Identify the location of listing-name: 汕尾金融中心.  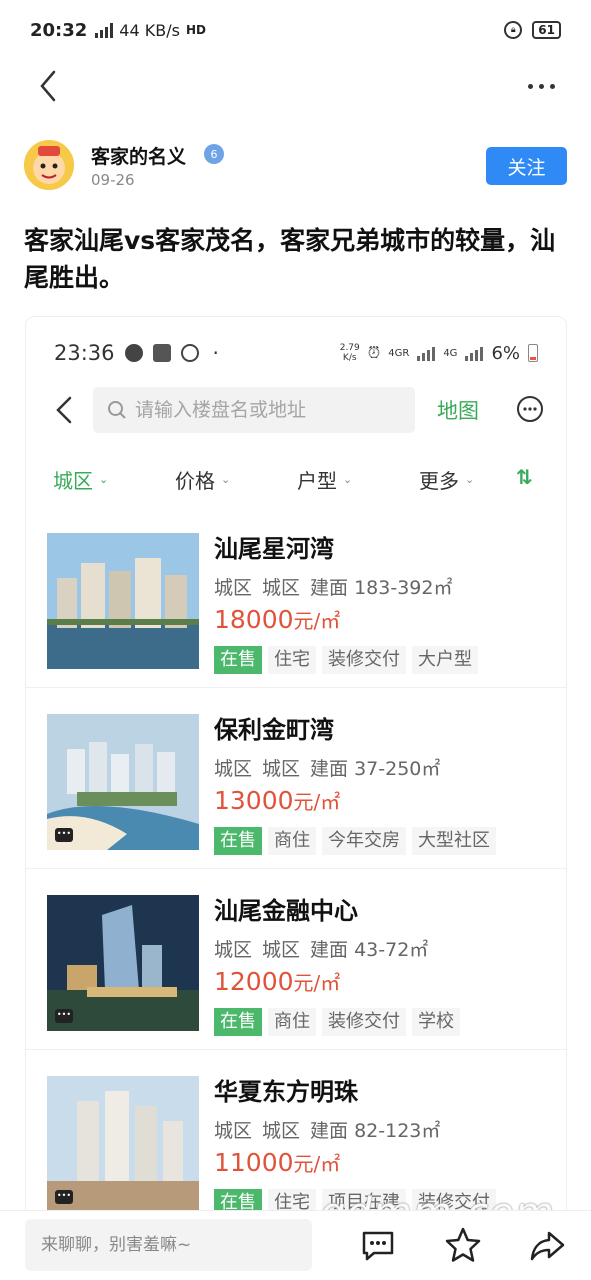
(286, 908).